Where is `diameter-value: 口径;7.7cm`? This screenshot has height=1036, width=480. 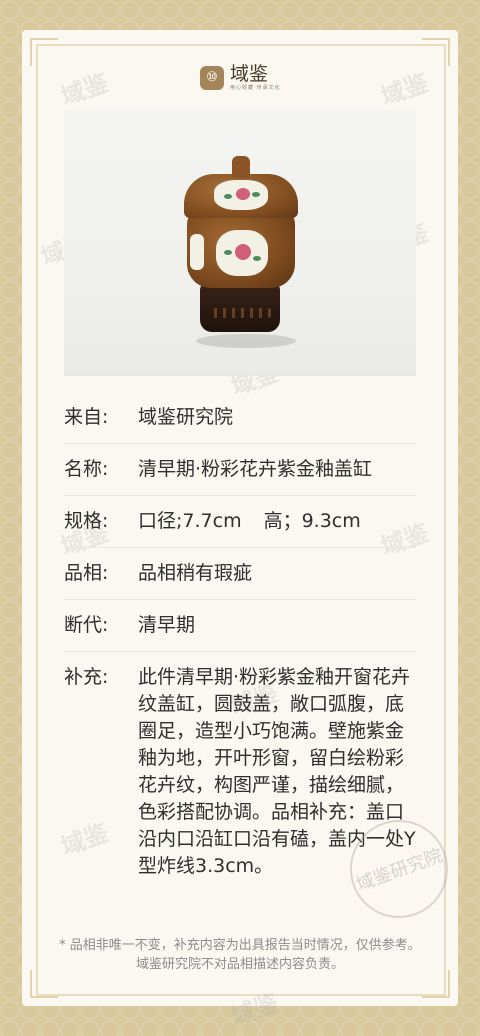 diameter-value: 口径;7.7cm is located at coordinates (190, 521).